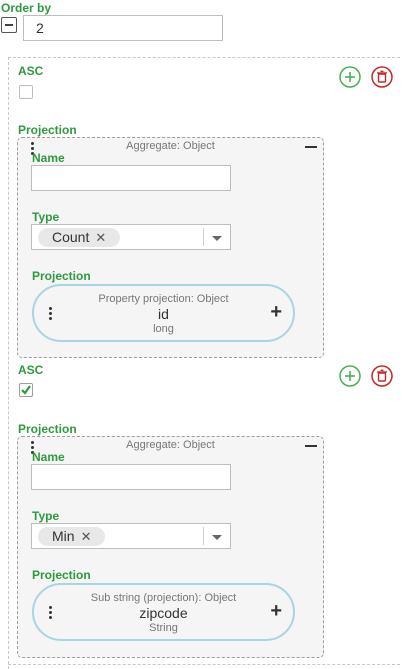 This screenshot has width=402, height=669. I want to click on order-by-input, so click(123, 28).